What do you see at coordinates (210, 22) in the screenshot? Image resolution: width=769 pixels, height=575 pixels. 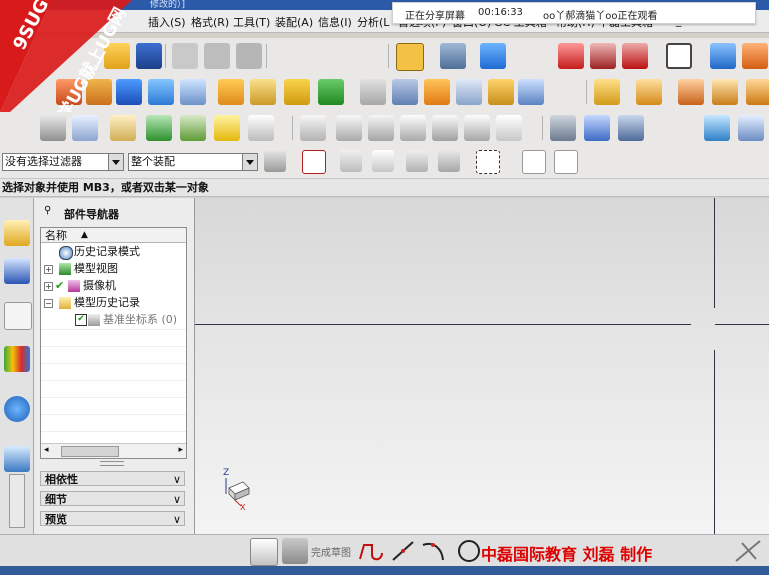 I see `menu-format: 格式(R)` at bounding box center [210, 22].